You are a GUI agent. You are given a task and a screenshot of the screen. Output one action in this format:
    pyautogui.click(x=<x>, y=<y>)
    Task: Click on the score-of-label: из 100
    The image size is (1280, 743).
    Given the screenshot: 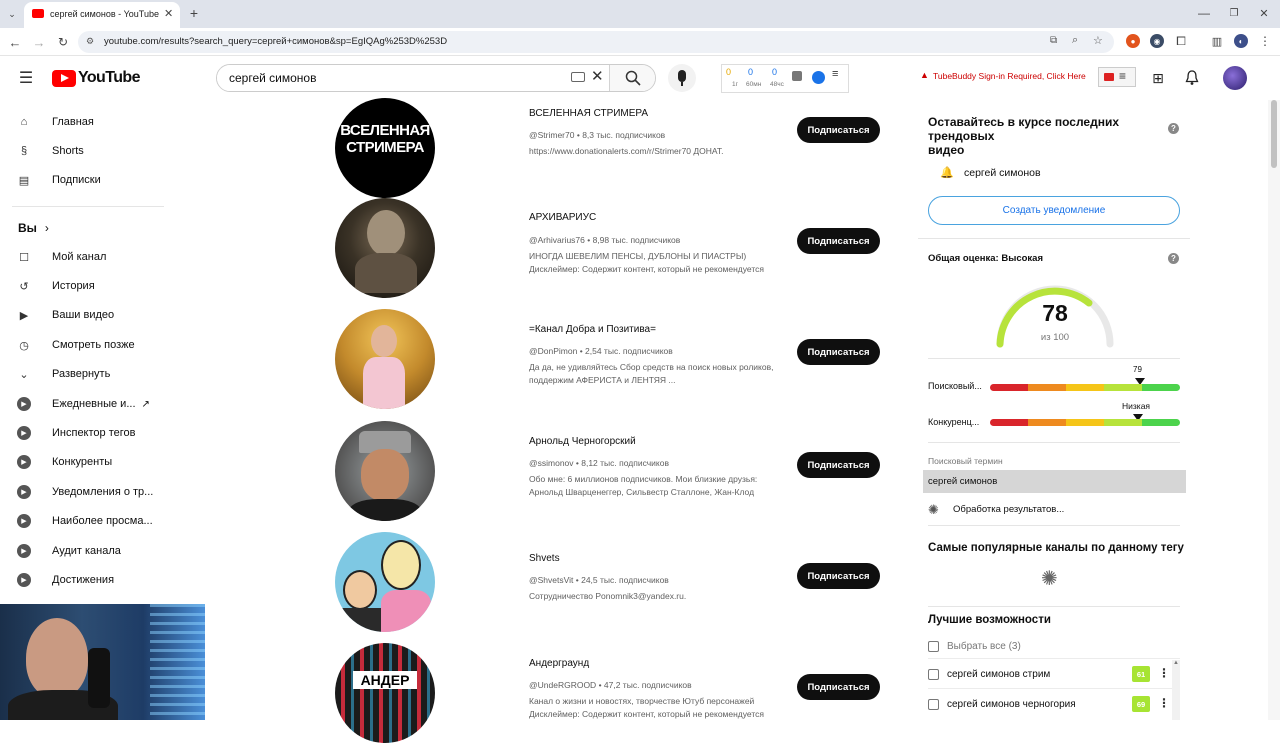 What is the action you would take?
    pyautogui.click(x=1055, y=337)
    